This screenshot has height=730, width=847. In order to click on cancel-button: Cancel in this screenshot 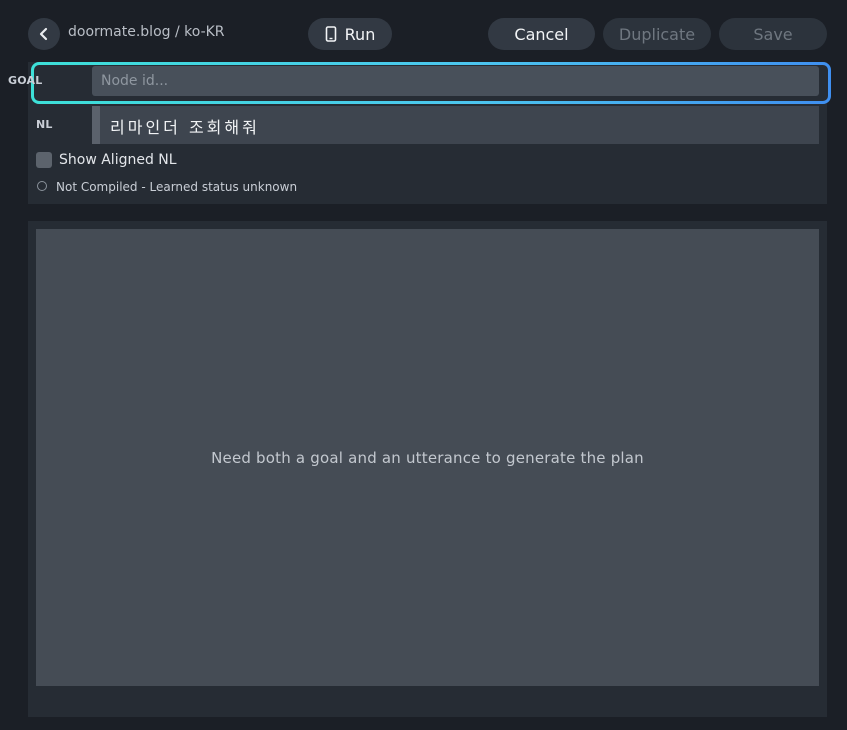, I will do `click(541, 34)`.